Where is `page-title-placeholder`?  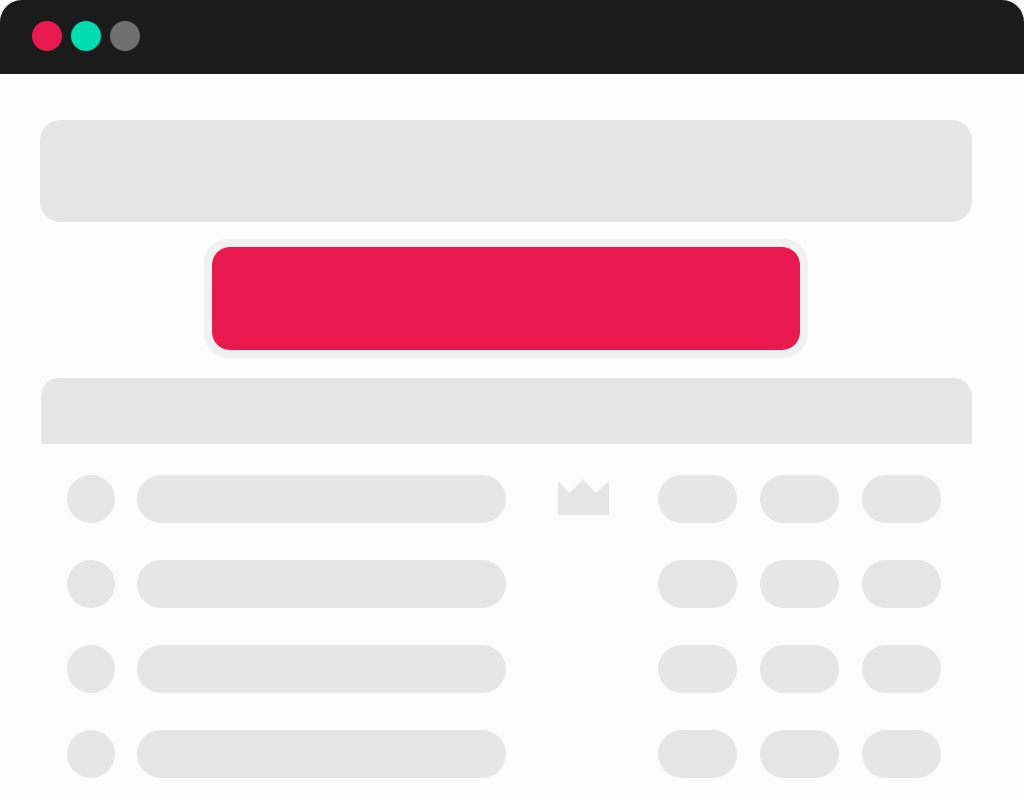
page-title-placeholder is located at coordinates (506, 171).